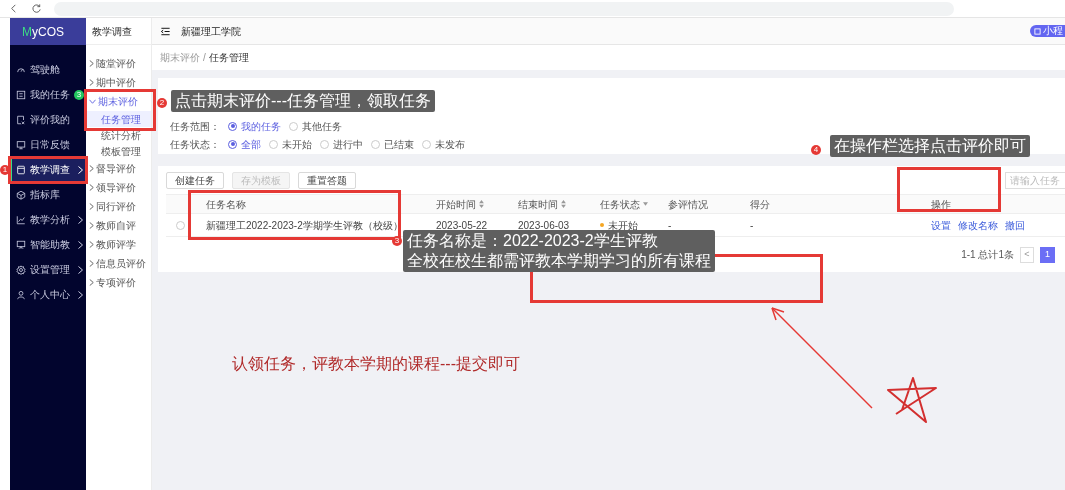 The width and height of the screenshot is (1065, 490). What do you see at coordinates (48, 31) in the screenshot?
I see `logo: MyCOS` at bounding box center [48, 31].